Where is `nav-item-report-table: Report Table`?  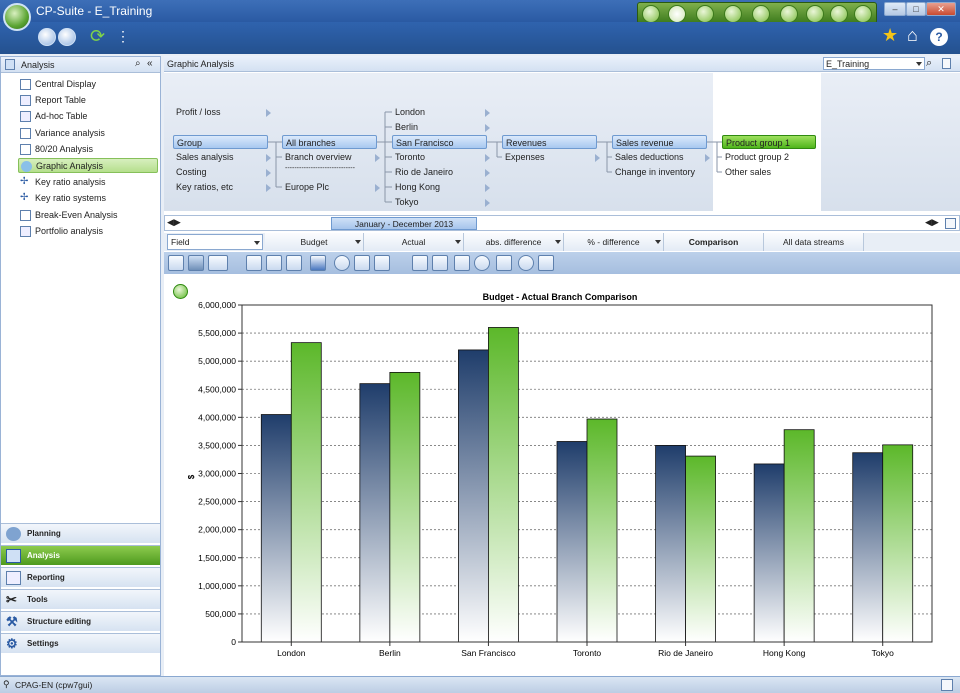 nav-item-report-table: Report Table is located at coordinates (88, 100).